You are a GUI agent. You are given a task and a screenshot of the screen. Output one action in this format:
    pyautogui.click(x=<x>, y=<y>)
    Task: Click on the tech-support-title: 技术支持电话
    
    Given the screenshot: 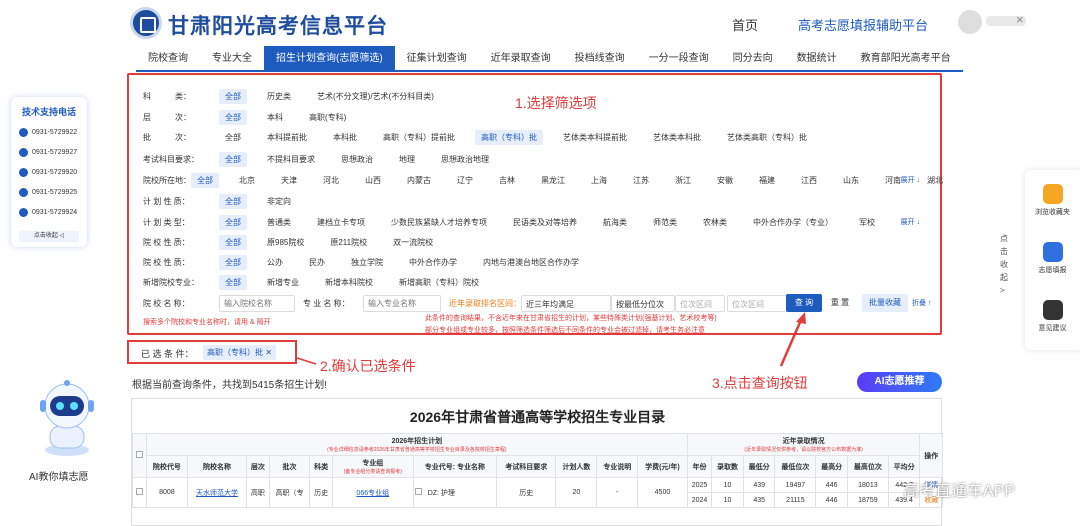 What is the action you would take?
    pyautogui.click(x=48, y=112)
    